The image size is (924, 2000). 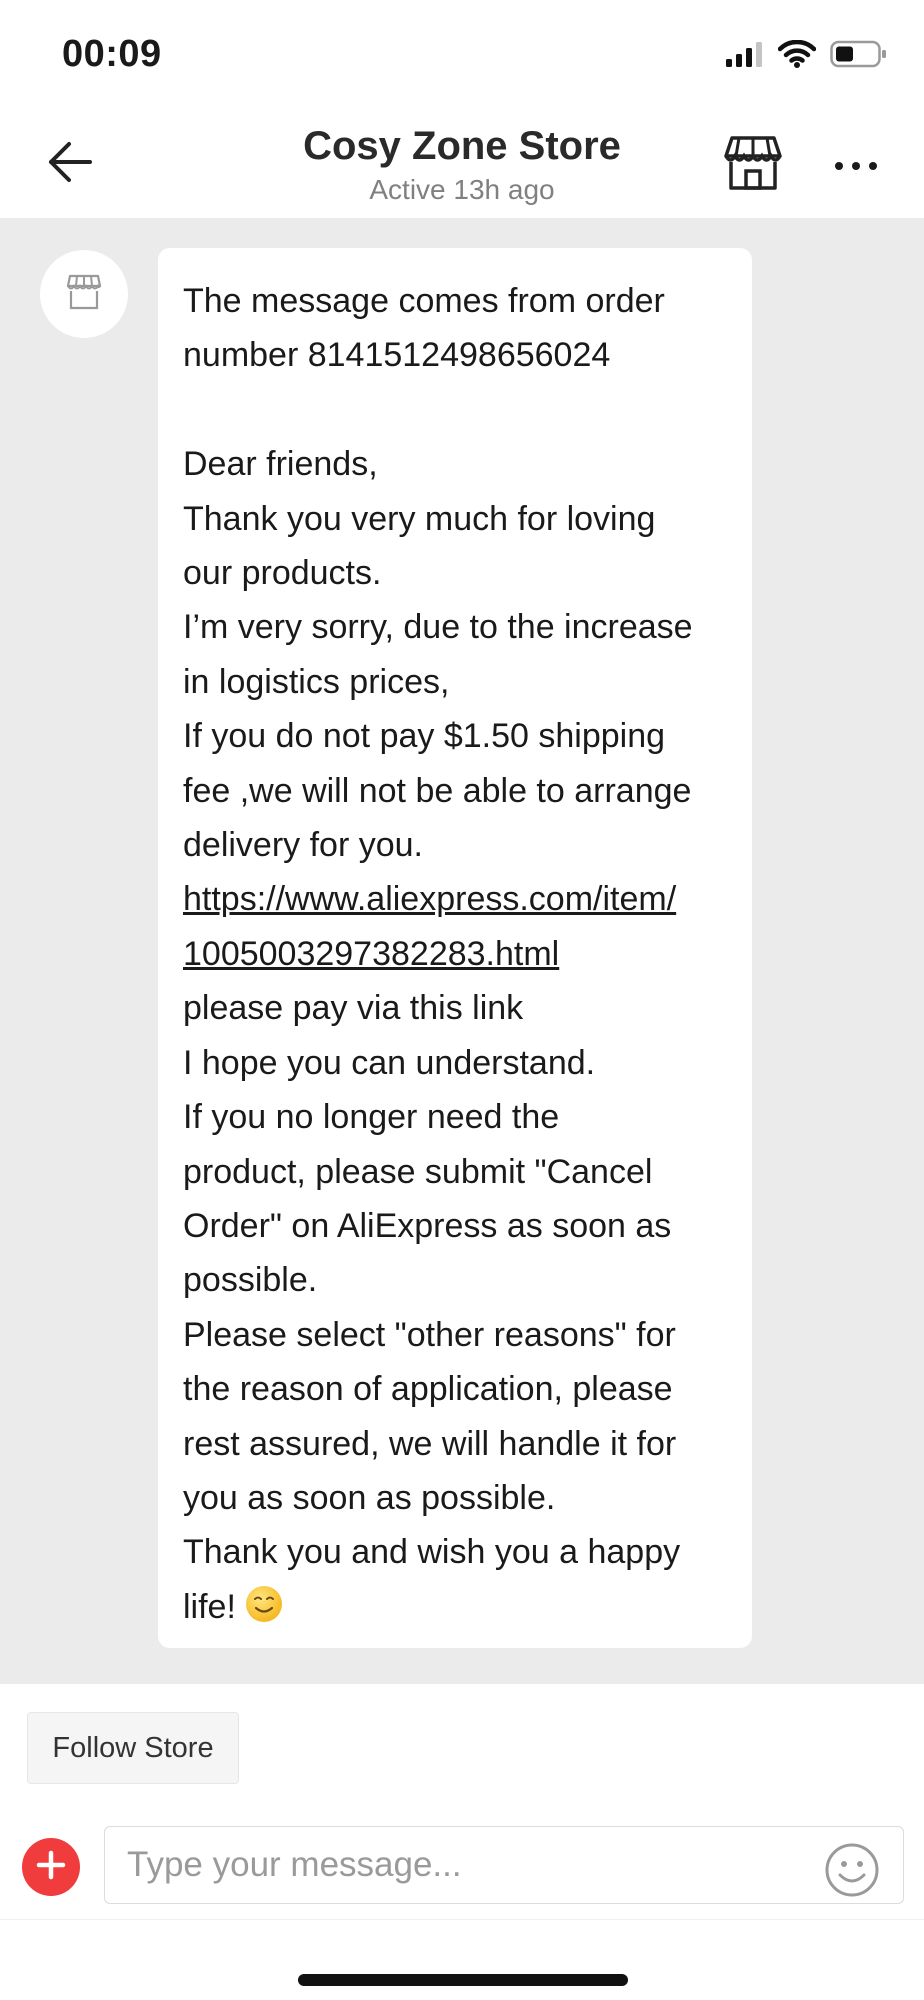 What do you see at coordinates (455, 1610) in the screenshot?
I see `message-last-line: life!` at bounding box center [455, 1610].